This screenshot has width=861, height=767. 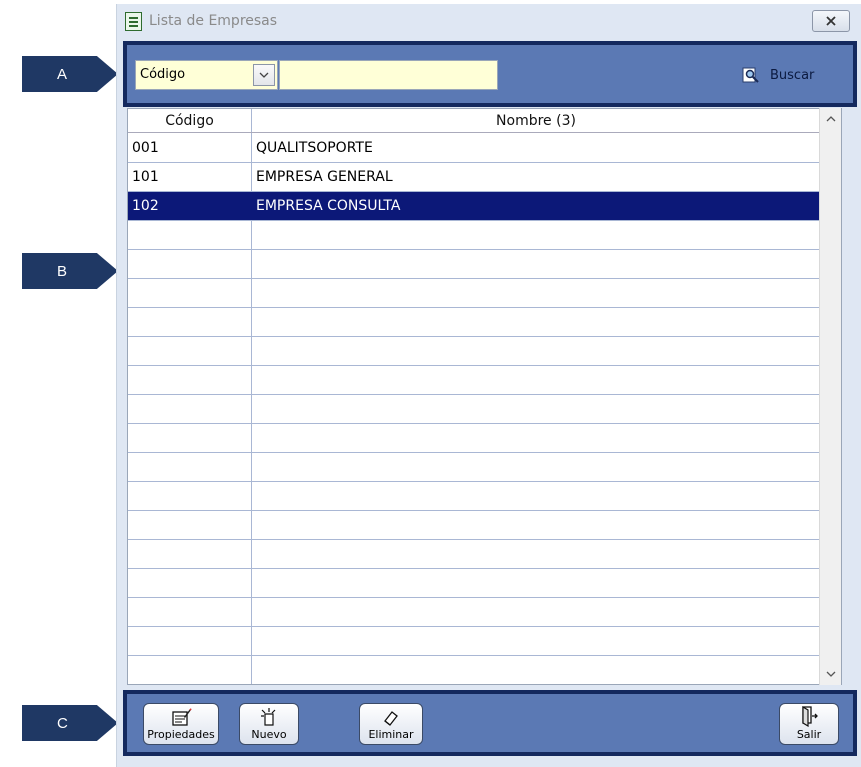 What do you see at coordinates (314, 148) in the screenshot?
I see `cell-nombre: QUALITSOPORTE` at bounding box center [314, 148].